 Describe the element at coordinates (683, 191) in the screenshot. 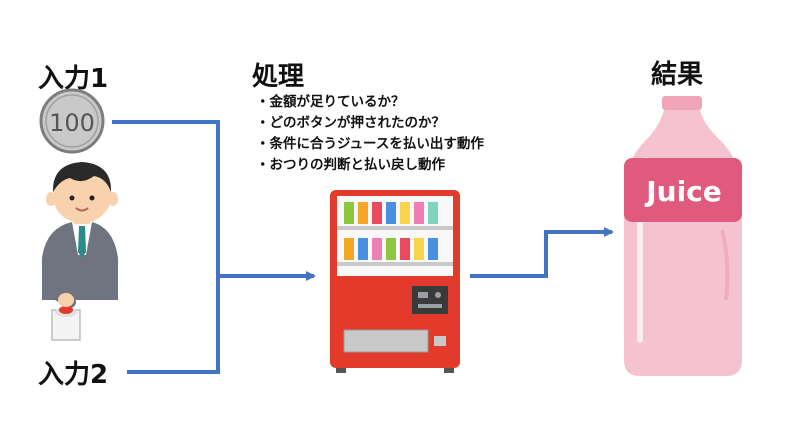

I see `bottle-label: Juice` at that location.